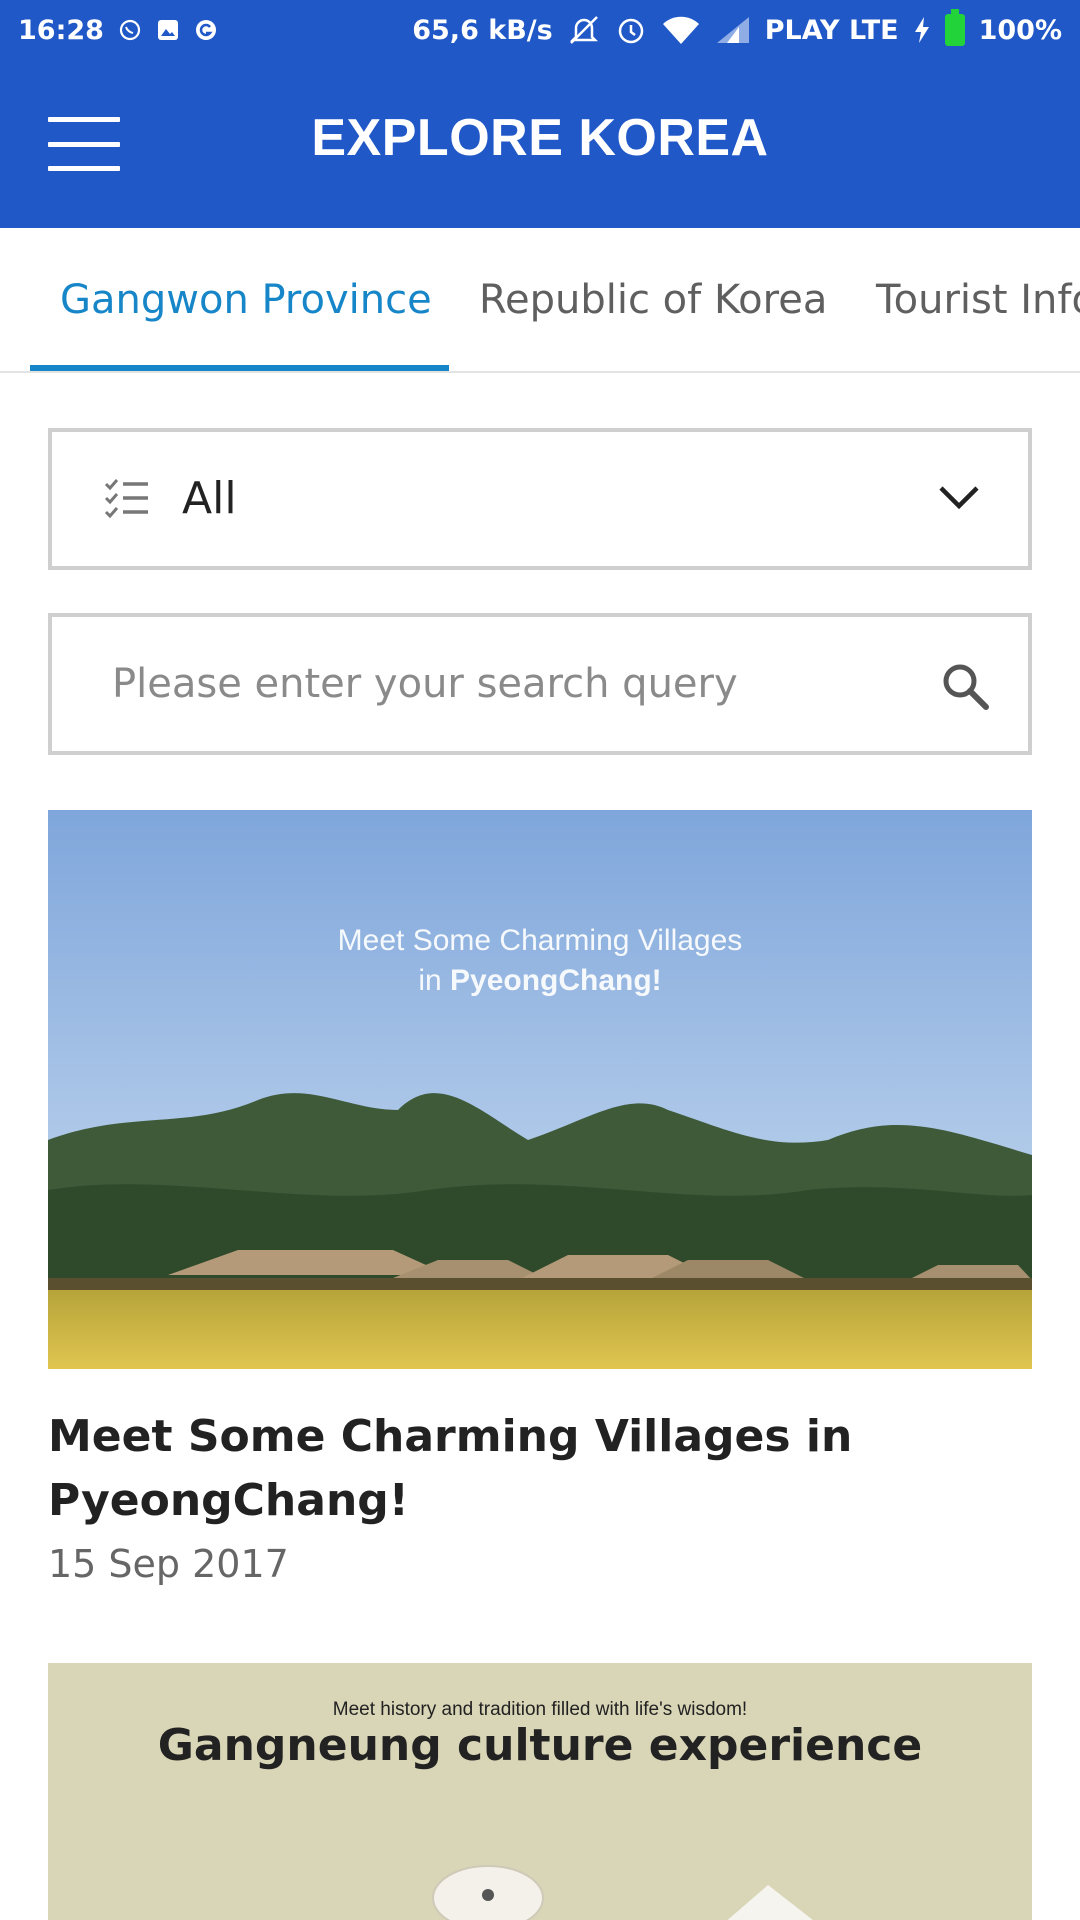  Describe the element at coordinates (584, 30) in the screenshot. I see `mute-icon` at that location.